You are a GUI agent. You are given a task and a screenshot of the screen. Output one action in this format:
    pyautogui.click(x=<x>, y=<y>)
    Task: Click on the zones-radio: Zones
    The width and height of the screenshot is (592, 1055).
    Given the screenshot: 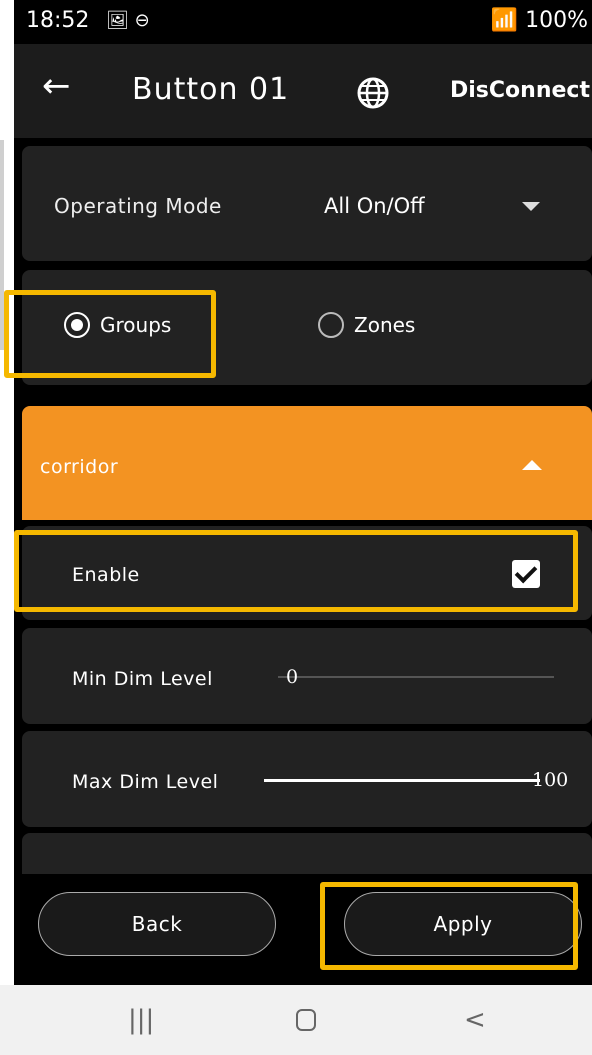 What is the action you would take?
    pyautogui.click(x=366, y=325)
    